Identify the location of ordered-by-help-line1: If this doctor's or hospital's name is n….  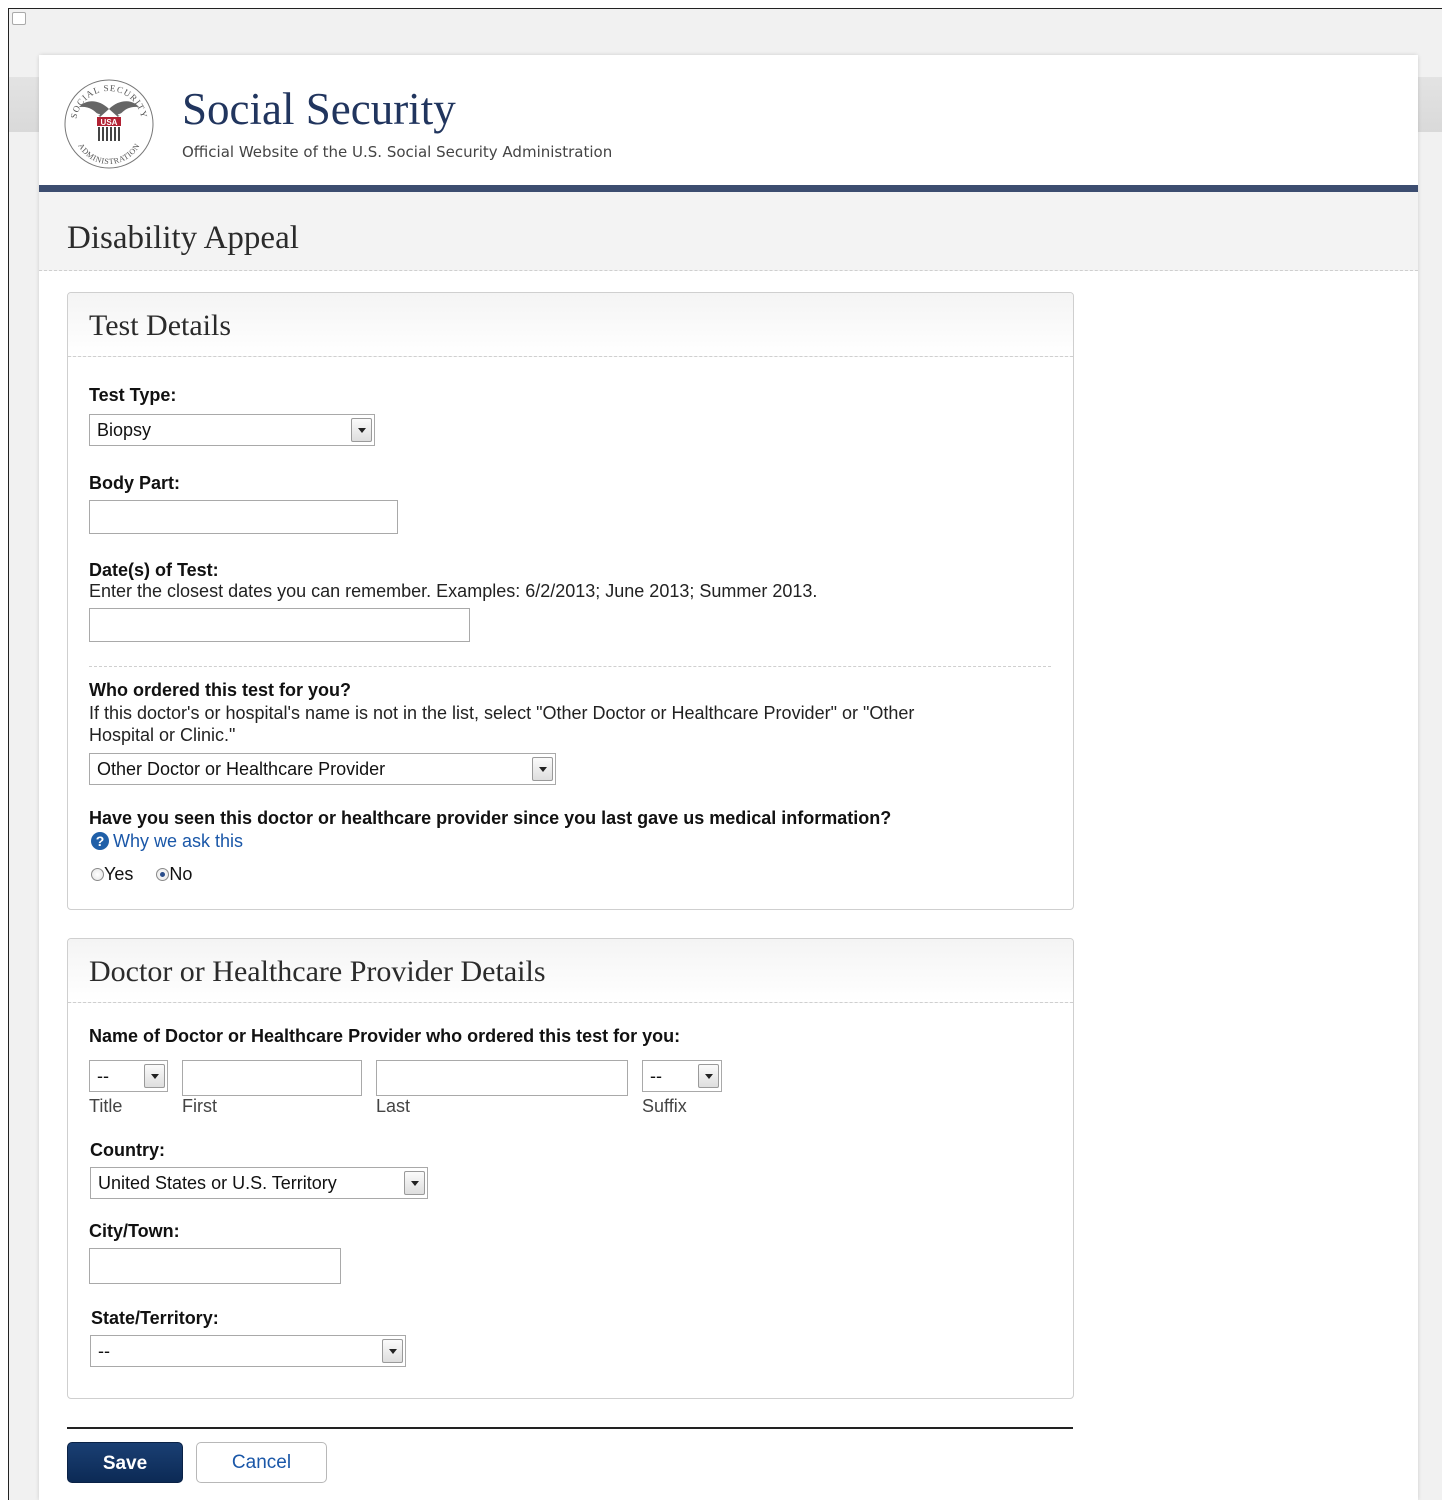
(502, 713).